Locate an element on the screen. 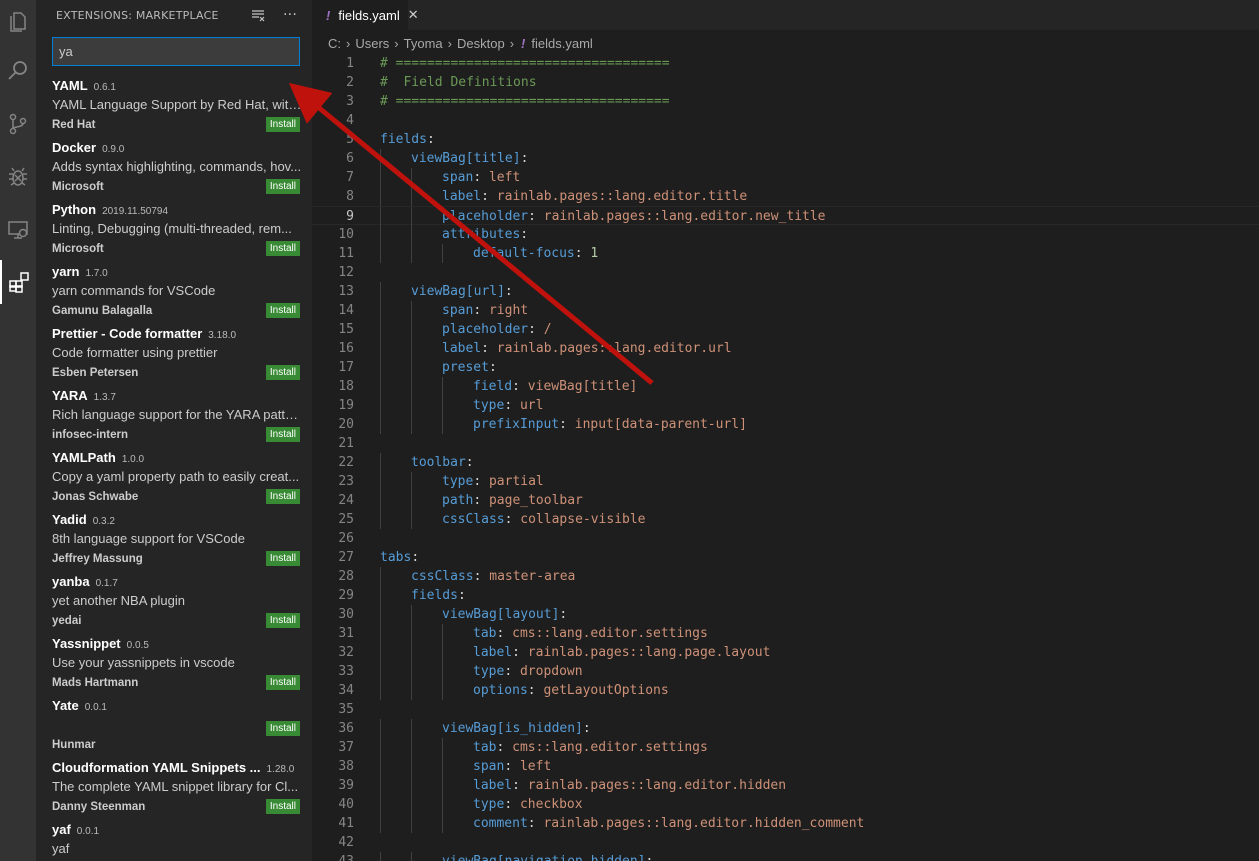 The width and height of the screenshot is (1259, 861). extension-search-input is located at coordinates (176, 51).